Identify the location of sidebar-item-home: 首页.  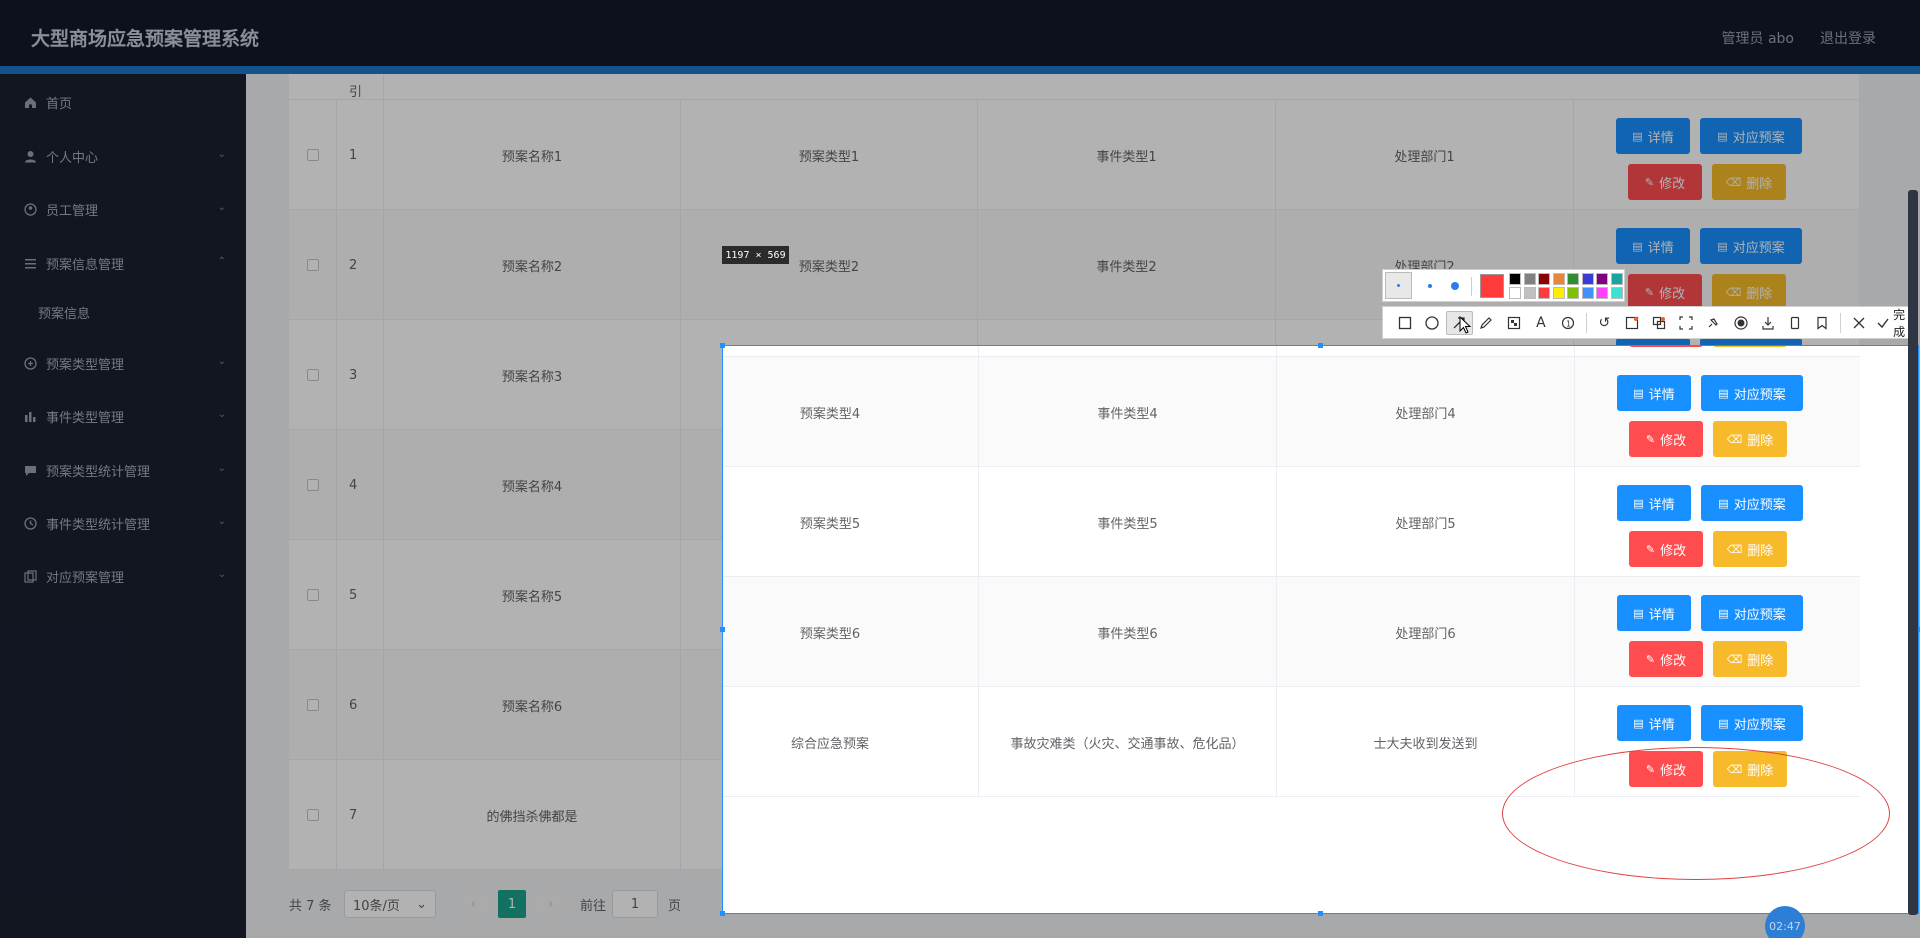
(123, 102).